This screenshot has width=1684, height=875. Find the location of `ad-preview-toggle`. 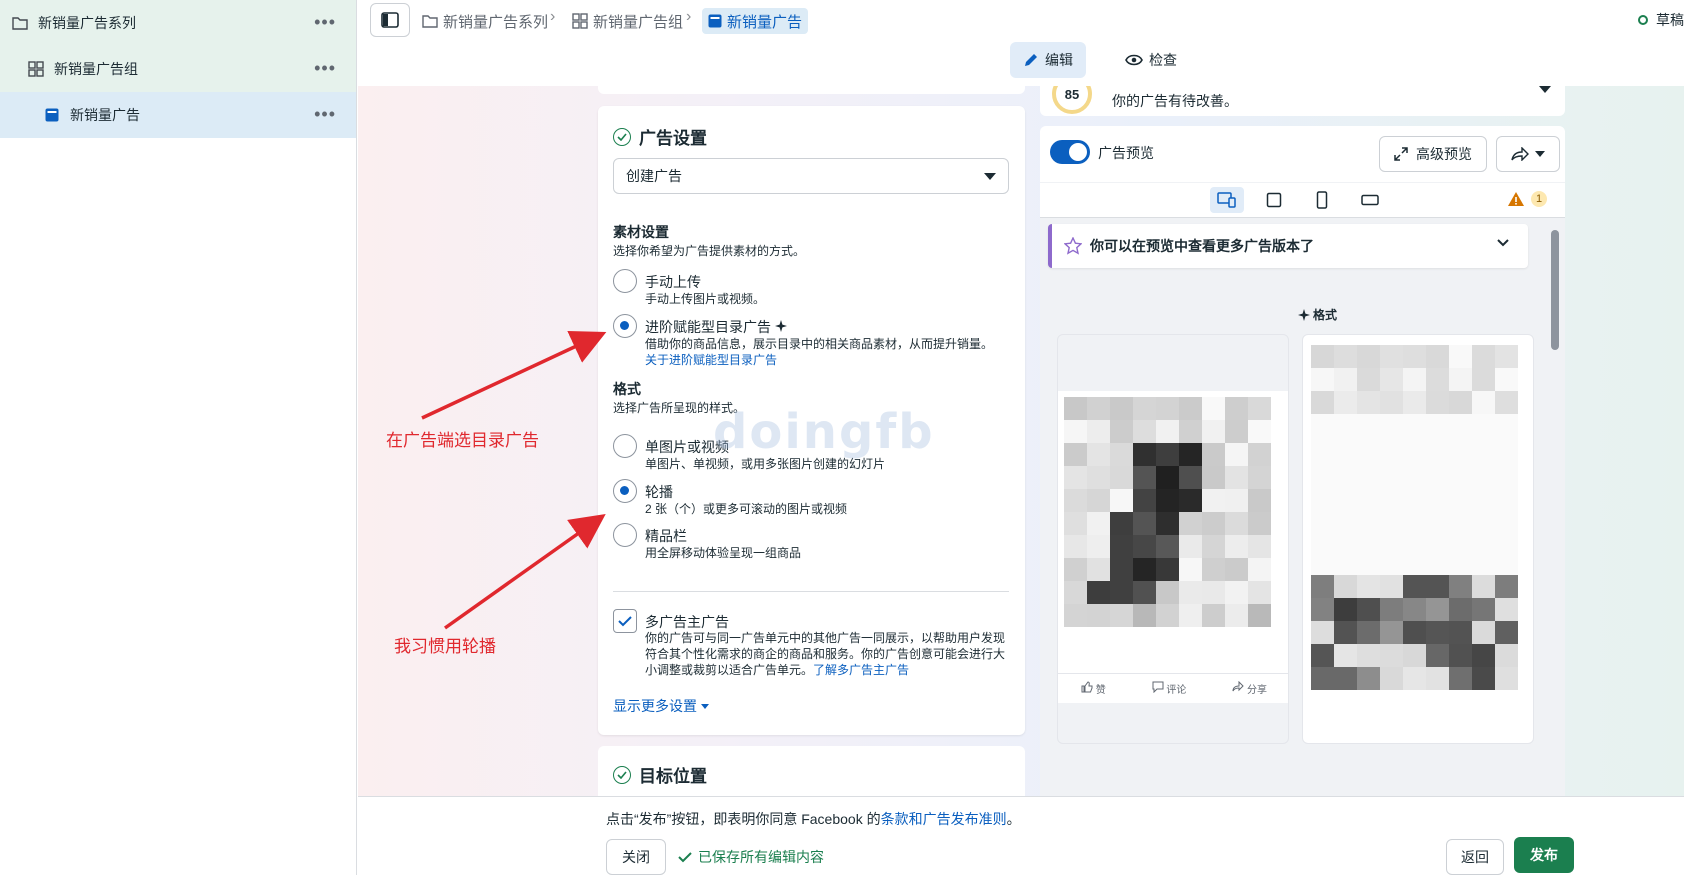

ad-preview-toggle is located at coordinates (1070, 152).